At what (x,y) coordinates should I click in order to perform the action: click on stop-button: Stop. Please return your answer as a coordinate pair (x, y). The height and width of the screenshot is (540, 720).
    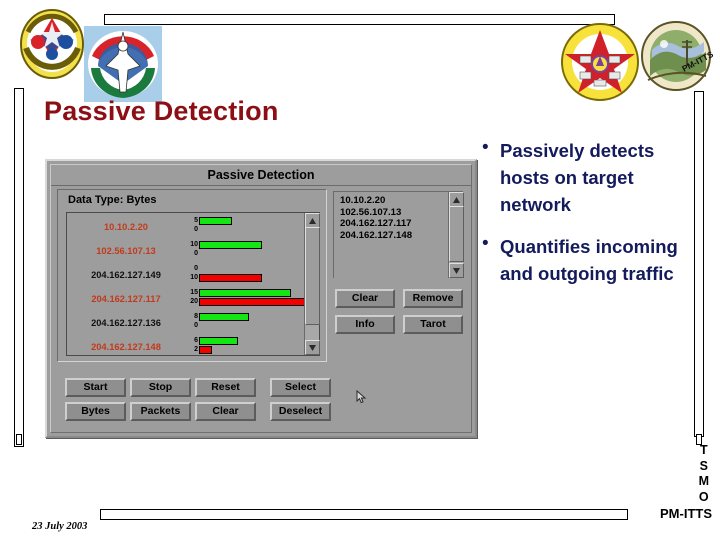
    Looking at the image, I should click on (160, 387).